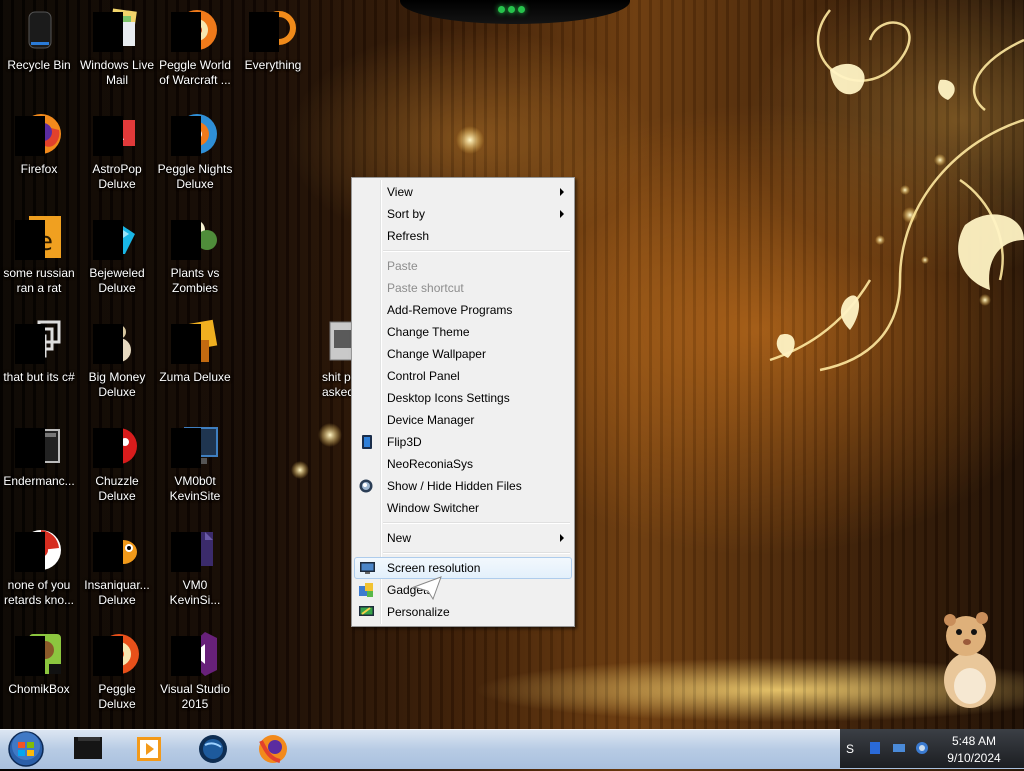 The width and height of the screenshot is (1024, 771). What do you see at coordinates (117, 671) in the screenshot?
I see `desktop-icon-peggle-deluxe: Peggle Deluxe` at bounding box center [117, 671].